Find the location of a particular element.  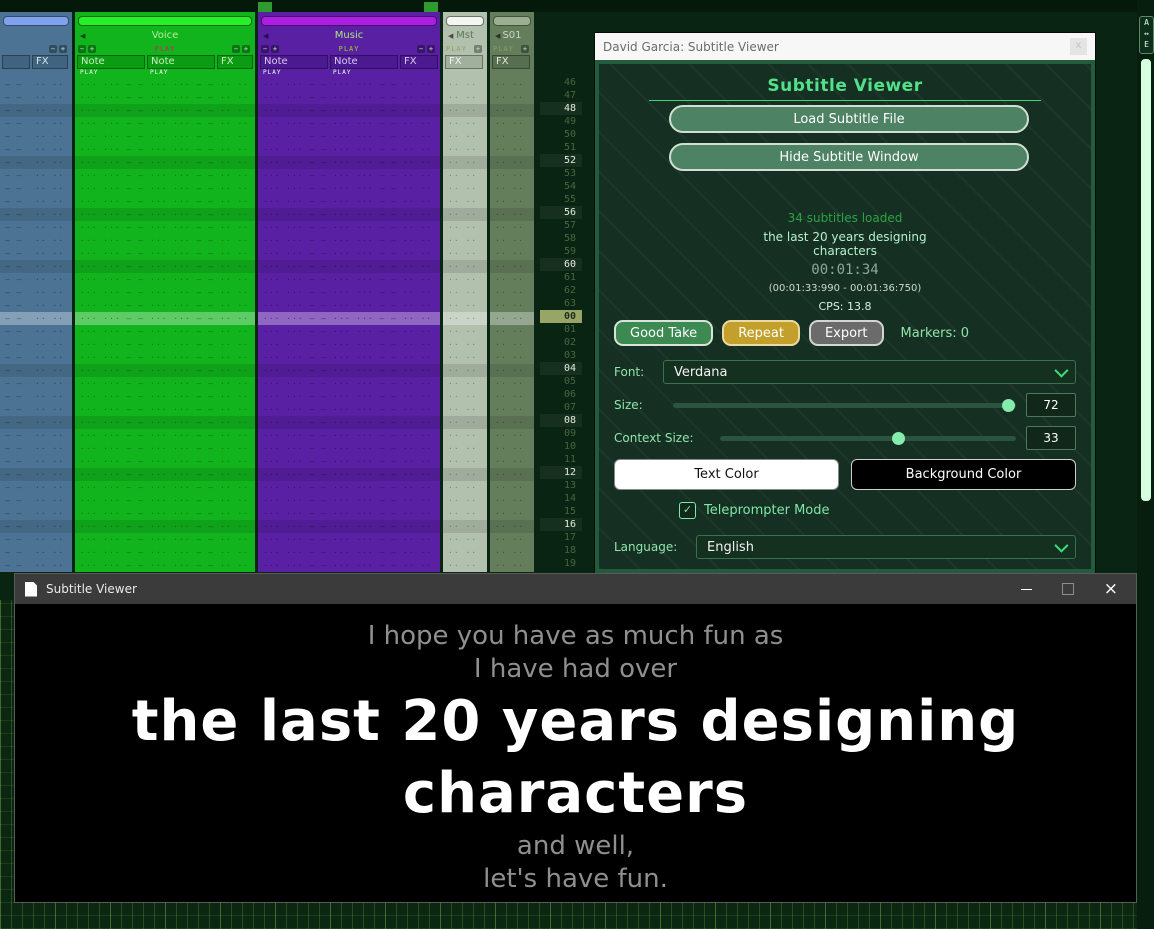

close-icon: x is located at coordinates (1078, 46).